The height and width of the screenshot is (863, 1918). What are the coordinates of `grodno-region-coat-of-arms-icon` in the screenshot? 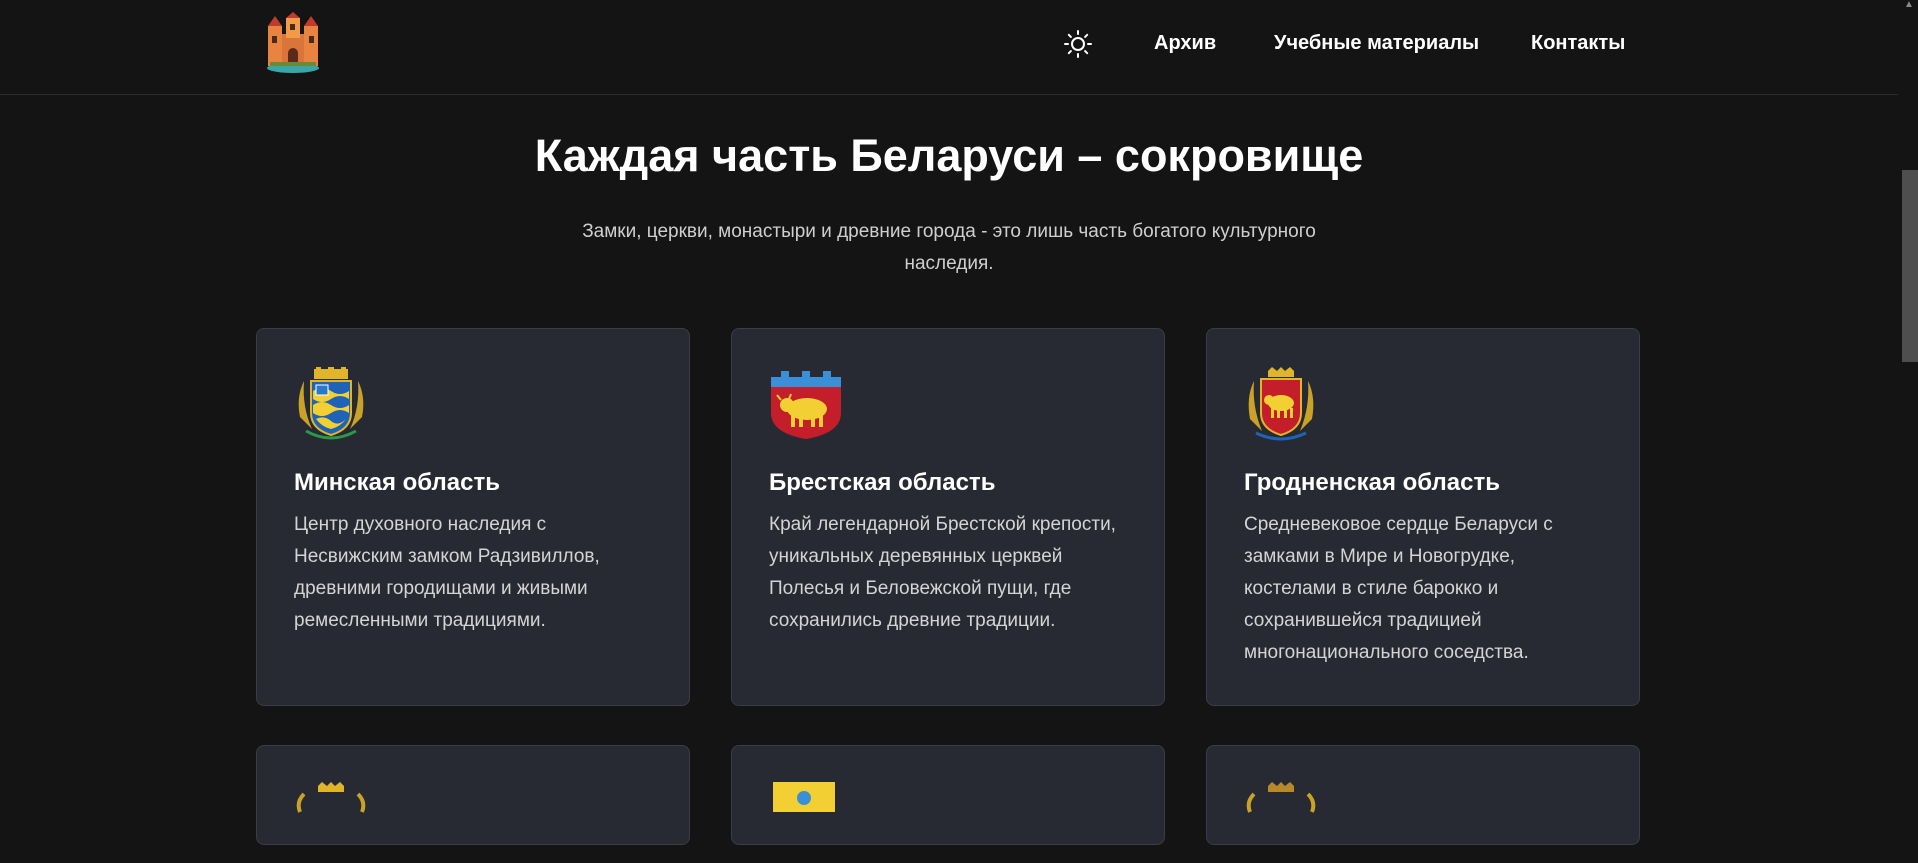 It's located at (1281, 405).